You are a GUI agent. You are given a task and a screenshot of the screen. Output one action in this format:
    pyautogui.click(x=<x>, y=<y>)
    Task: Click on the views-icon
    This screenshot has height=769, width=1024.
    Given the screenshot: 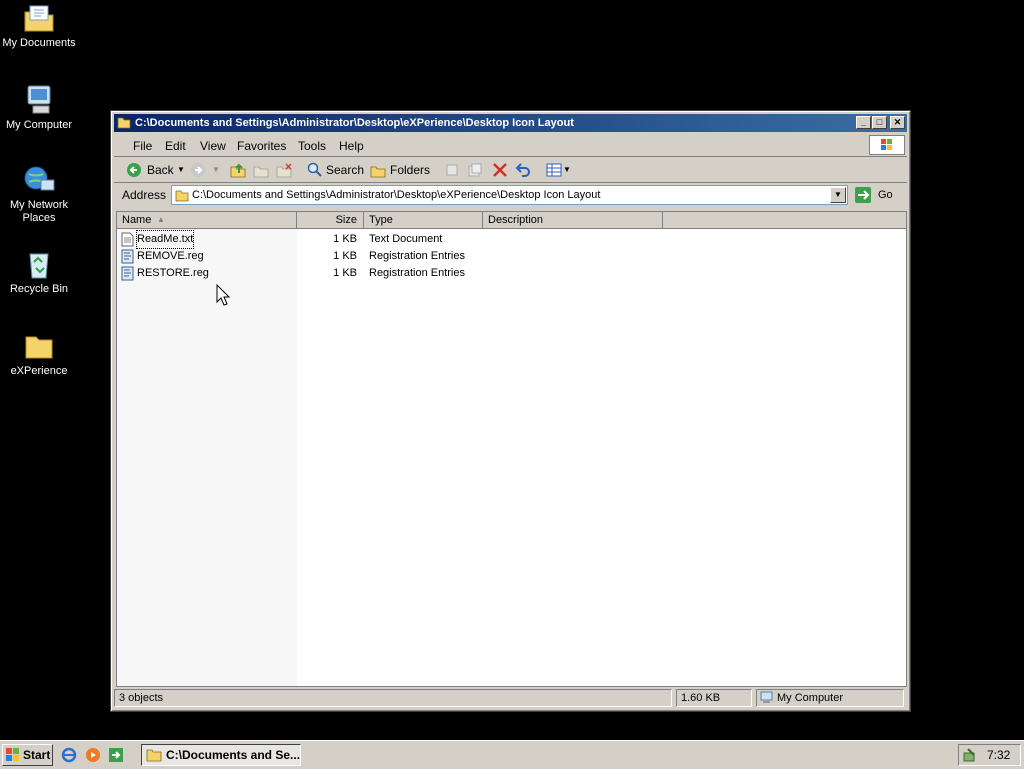 What is the action you would take?
    pyautogui.click(x=554, y=170)
    